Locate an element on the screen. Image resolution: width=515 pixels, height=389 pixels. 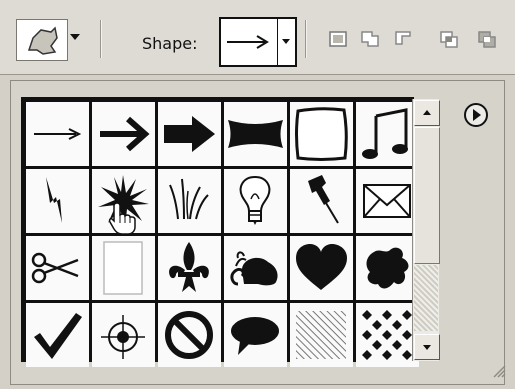
shape-lightning is located at coordinates (57, 201).